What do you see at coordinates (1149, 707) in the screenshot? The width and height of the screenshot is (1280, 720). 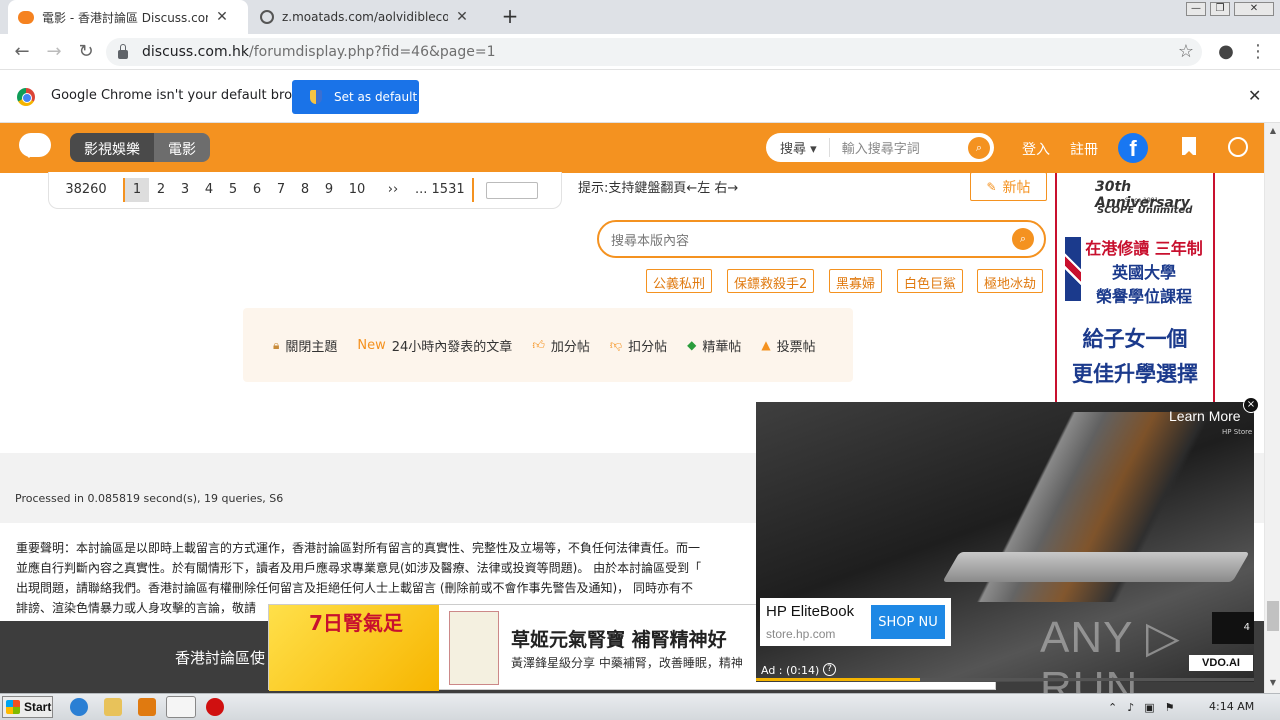 I see `network-icon: ▣` at bounding box center [1149, 707].